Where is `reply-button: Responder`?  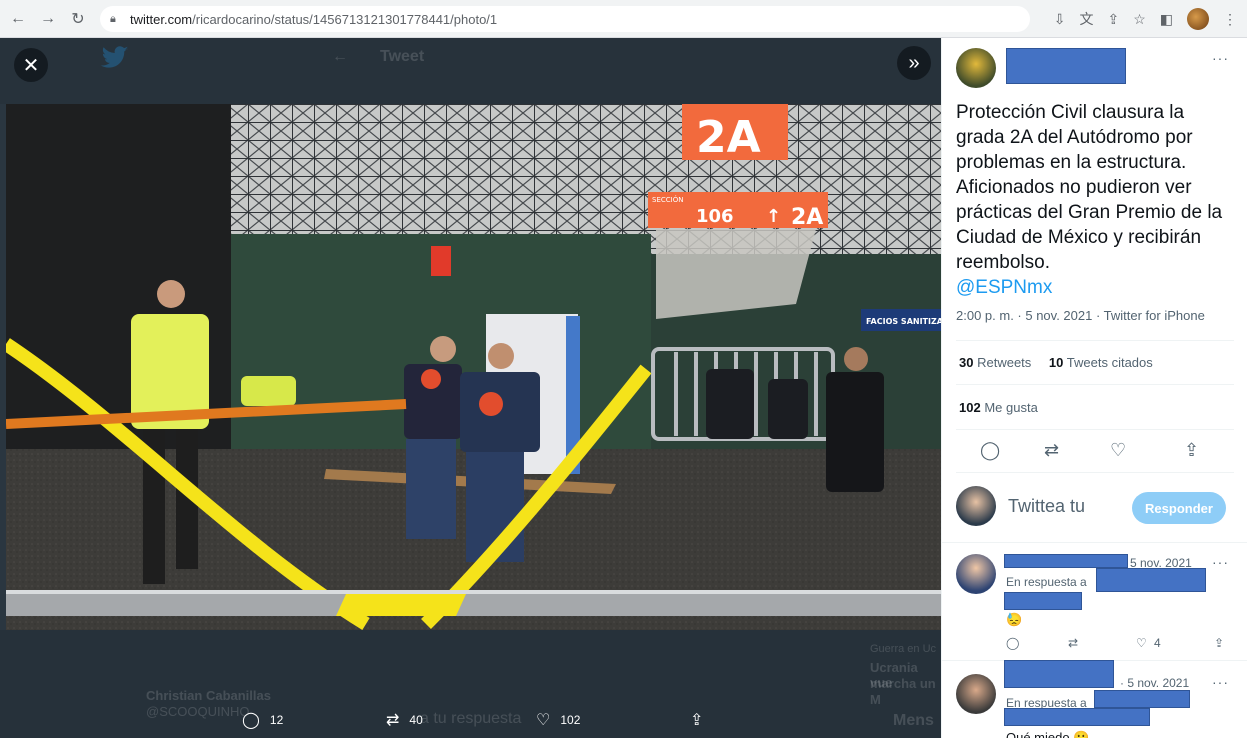 reply-button: Responder is located at coordinates (1179, 508).